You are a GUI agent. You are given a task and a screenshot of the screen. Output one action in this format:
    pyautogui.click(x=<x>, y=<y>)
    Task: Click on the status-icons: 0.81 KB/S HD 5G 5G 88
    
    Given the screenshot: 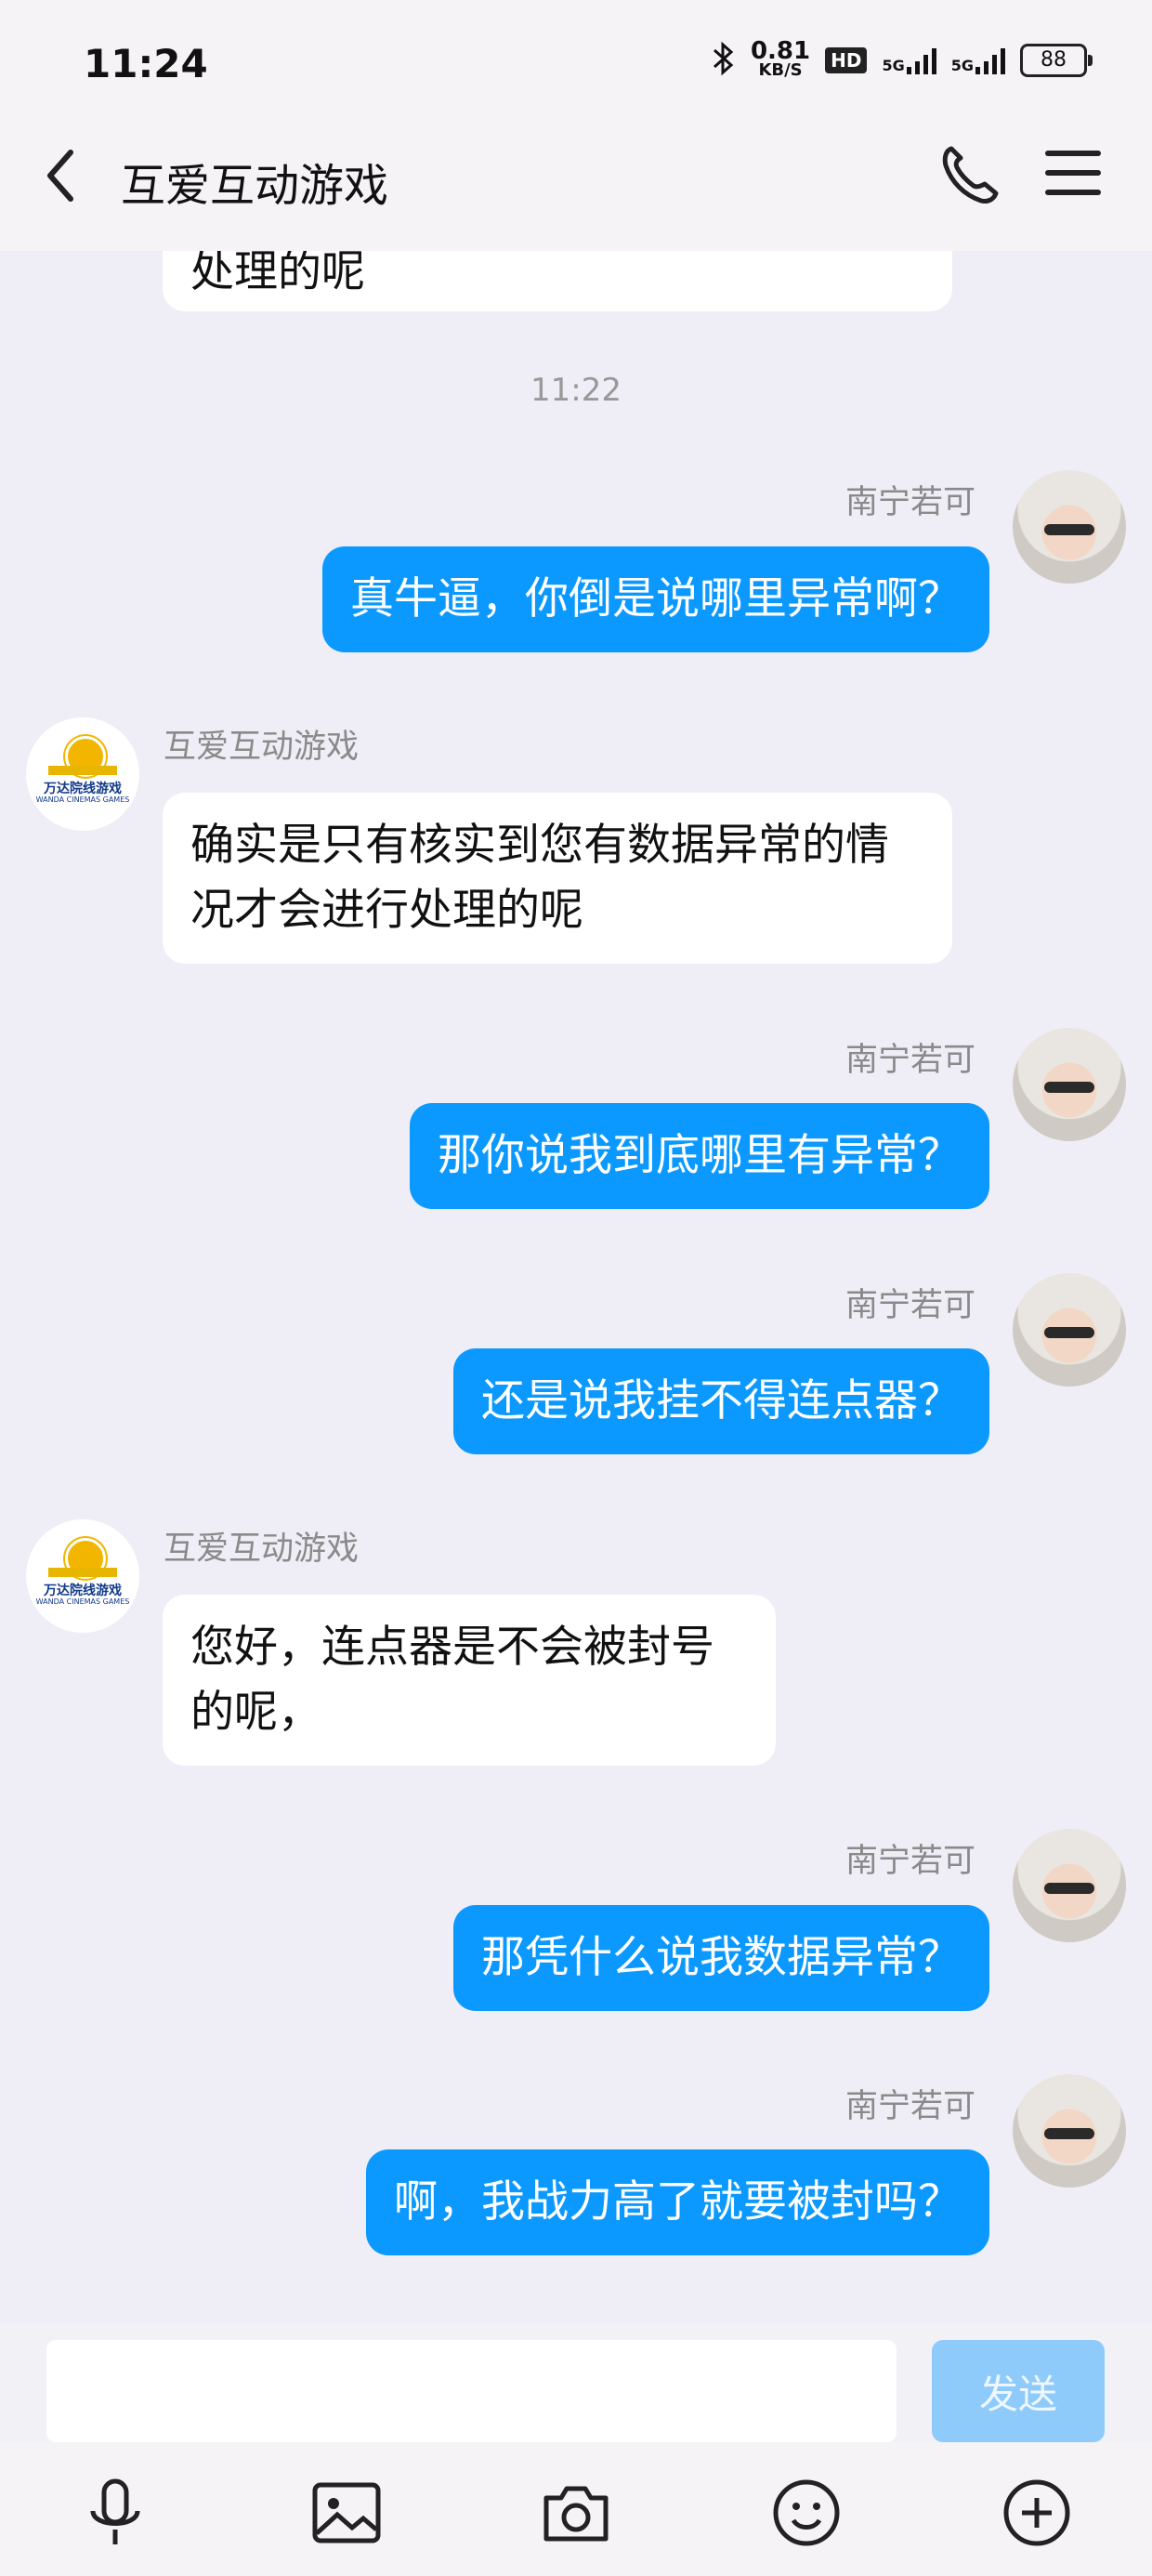 What is the action you would take?
    pyautogui.click(x=902, y=60)
    